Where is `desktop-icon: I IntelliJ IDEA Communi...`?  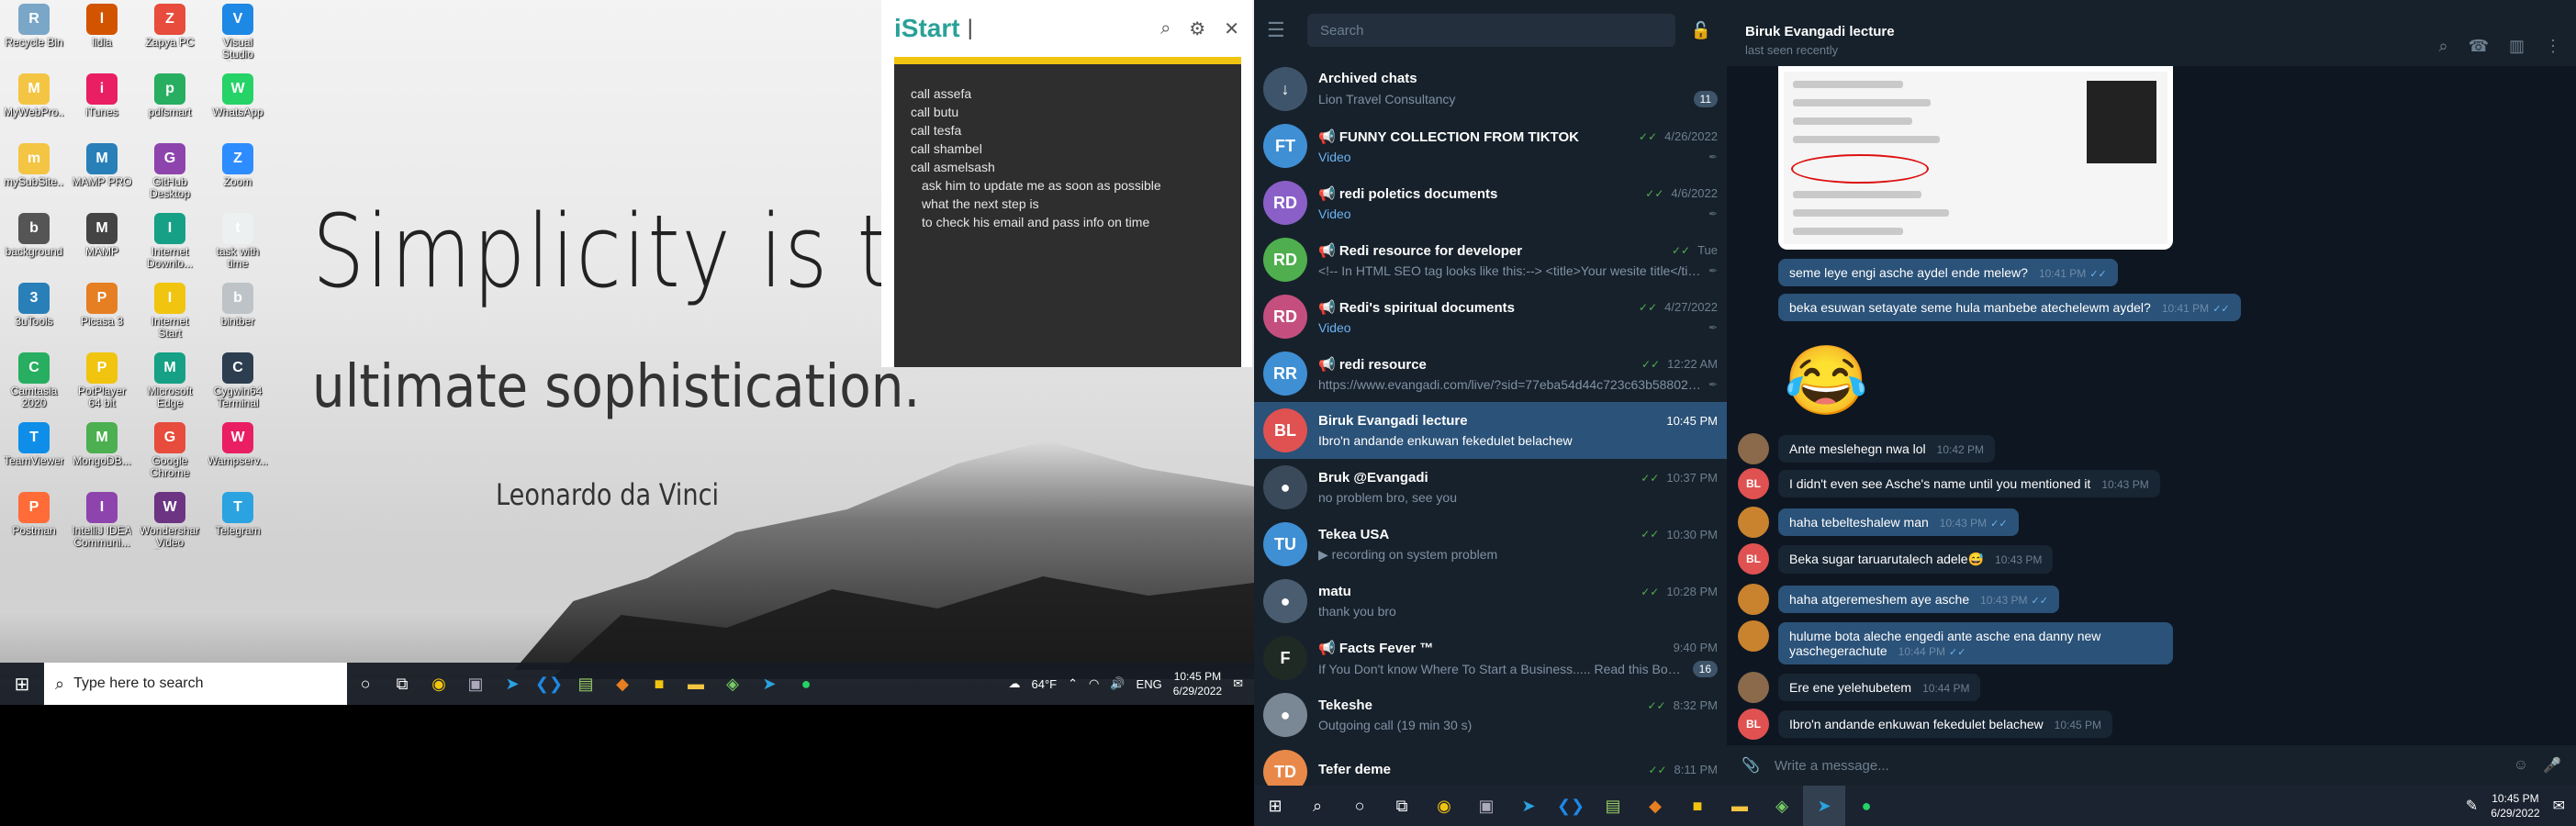
desktop-icon: I IntelliJ IDEA Communi... is located at coordinates (102, 526).